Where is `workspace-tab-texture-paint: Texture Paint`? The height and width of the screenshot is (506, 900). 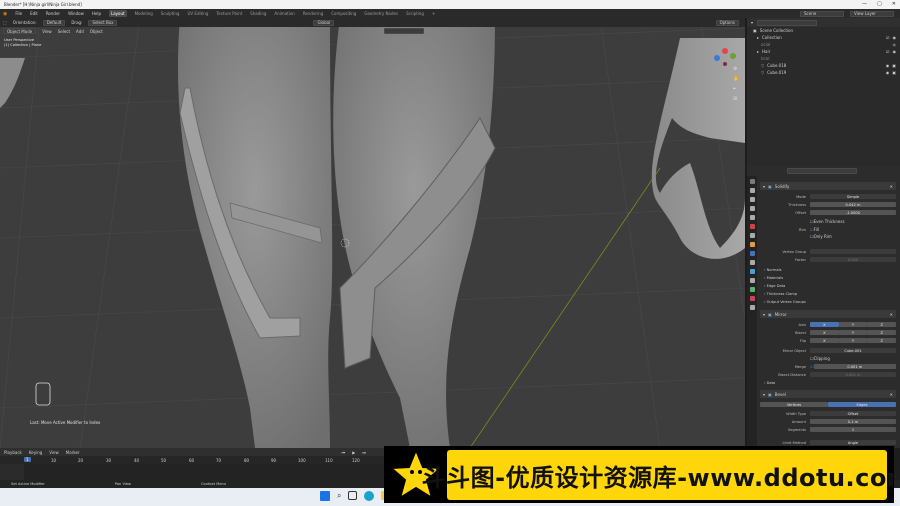 workspace-tab-texture-paint: Texture Paint is located at coordinates (229, 13).